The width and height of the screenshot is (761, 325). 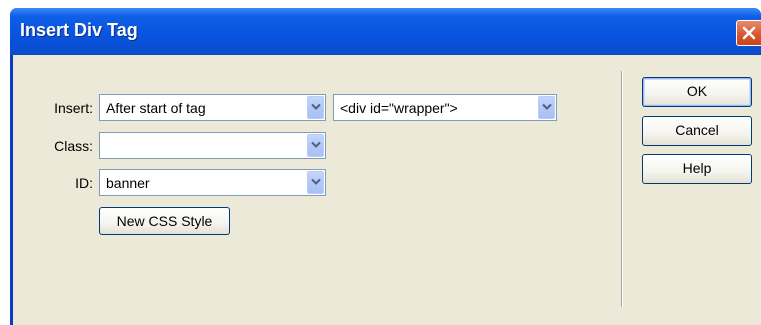 What do you see at coordinates (212, 145) in the screenshot?
I see `class-select` at bounding box center [212, 145].